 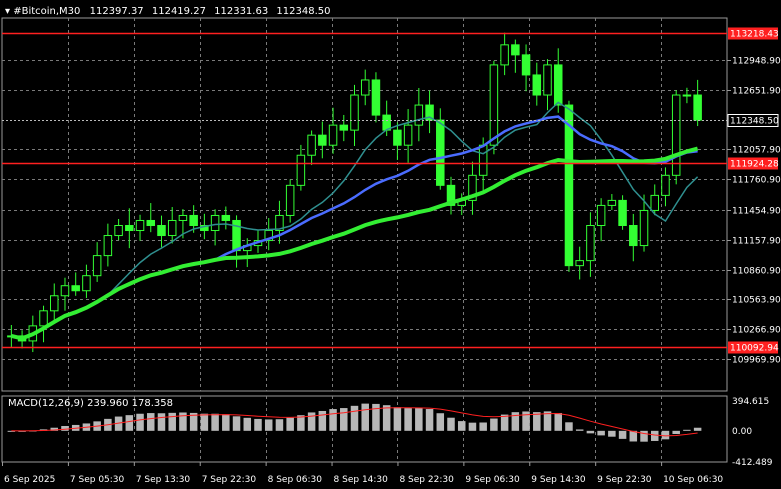 What do you see at coordinates (750, 402) in the screenshot?
I see `macd-tick-label: 394.615` at bounding box center [750, 402].